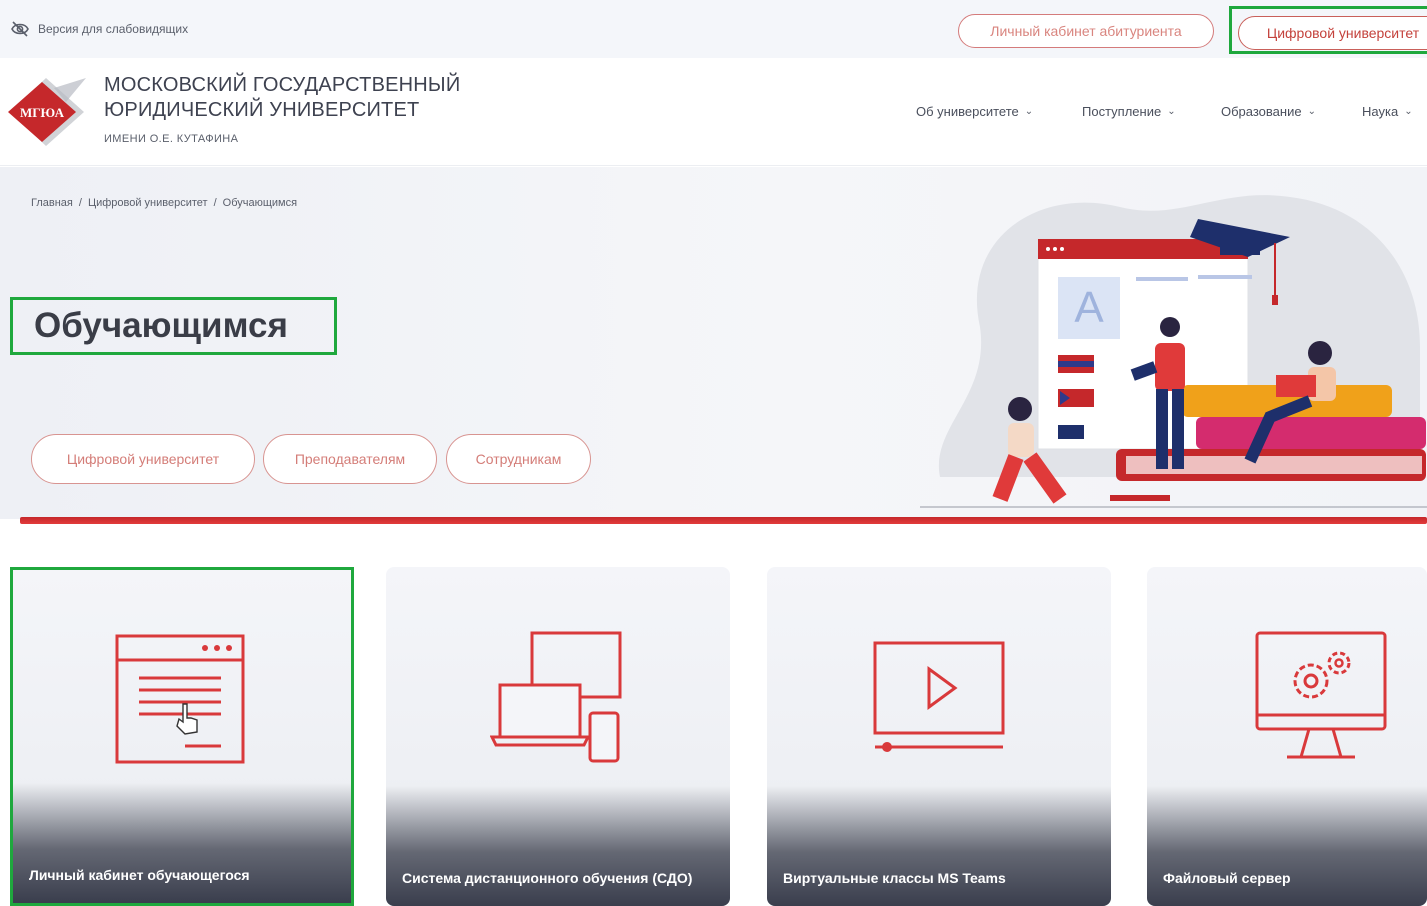 The height and width of the screenshot is (906, 1427). Describe the element at coordinates (139, 875) in the screenshot. I see `card-label: Личный кабинет обучающегося` at that location.